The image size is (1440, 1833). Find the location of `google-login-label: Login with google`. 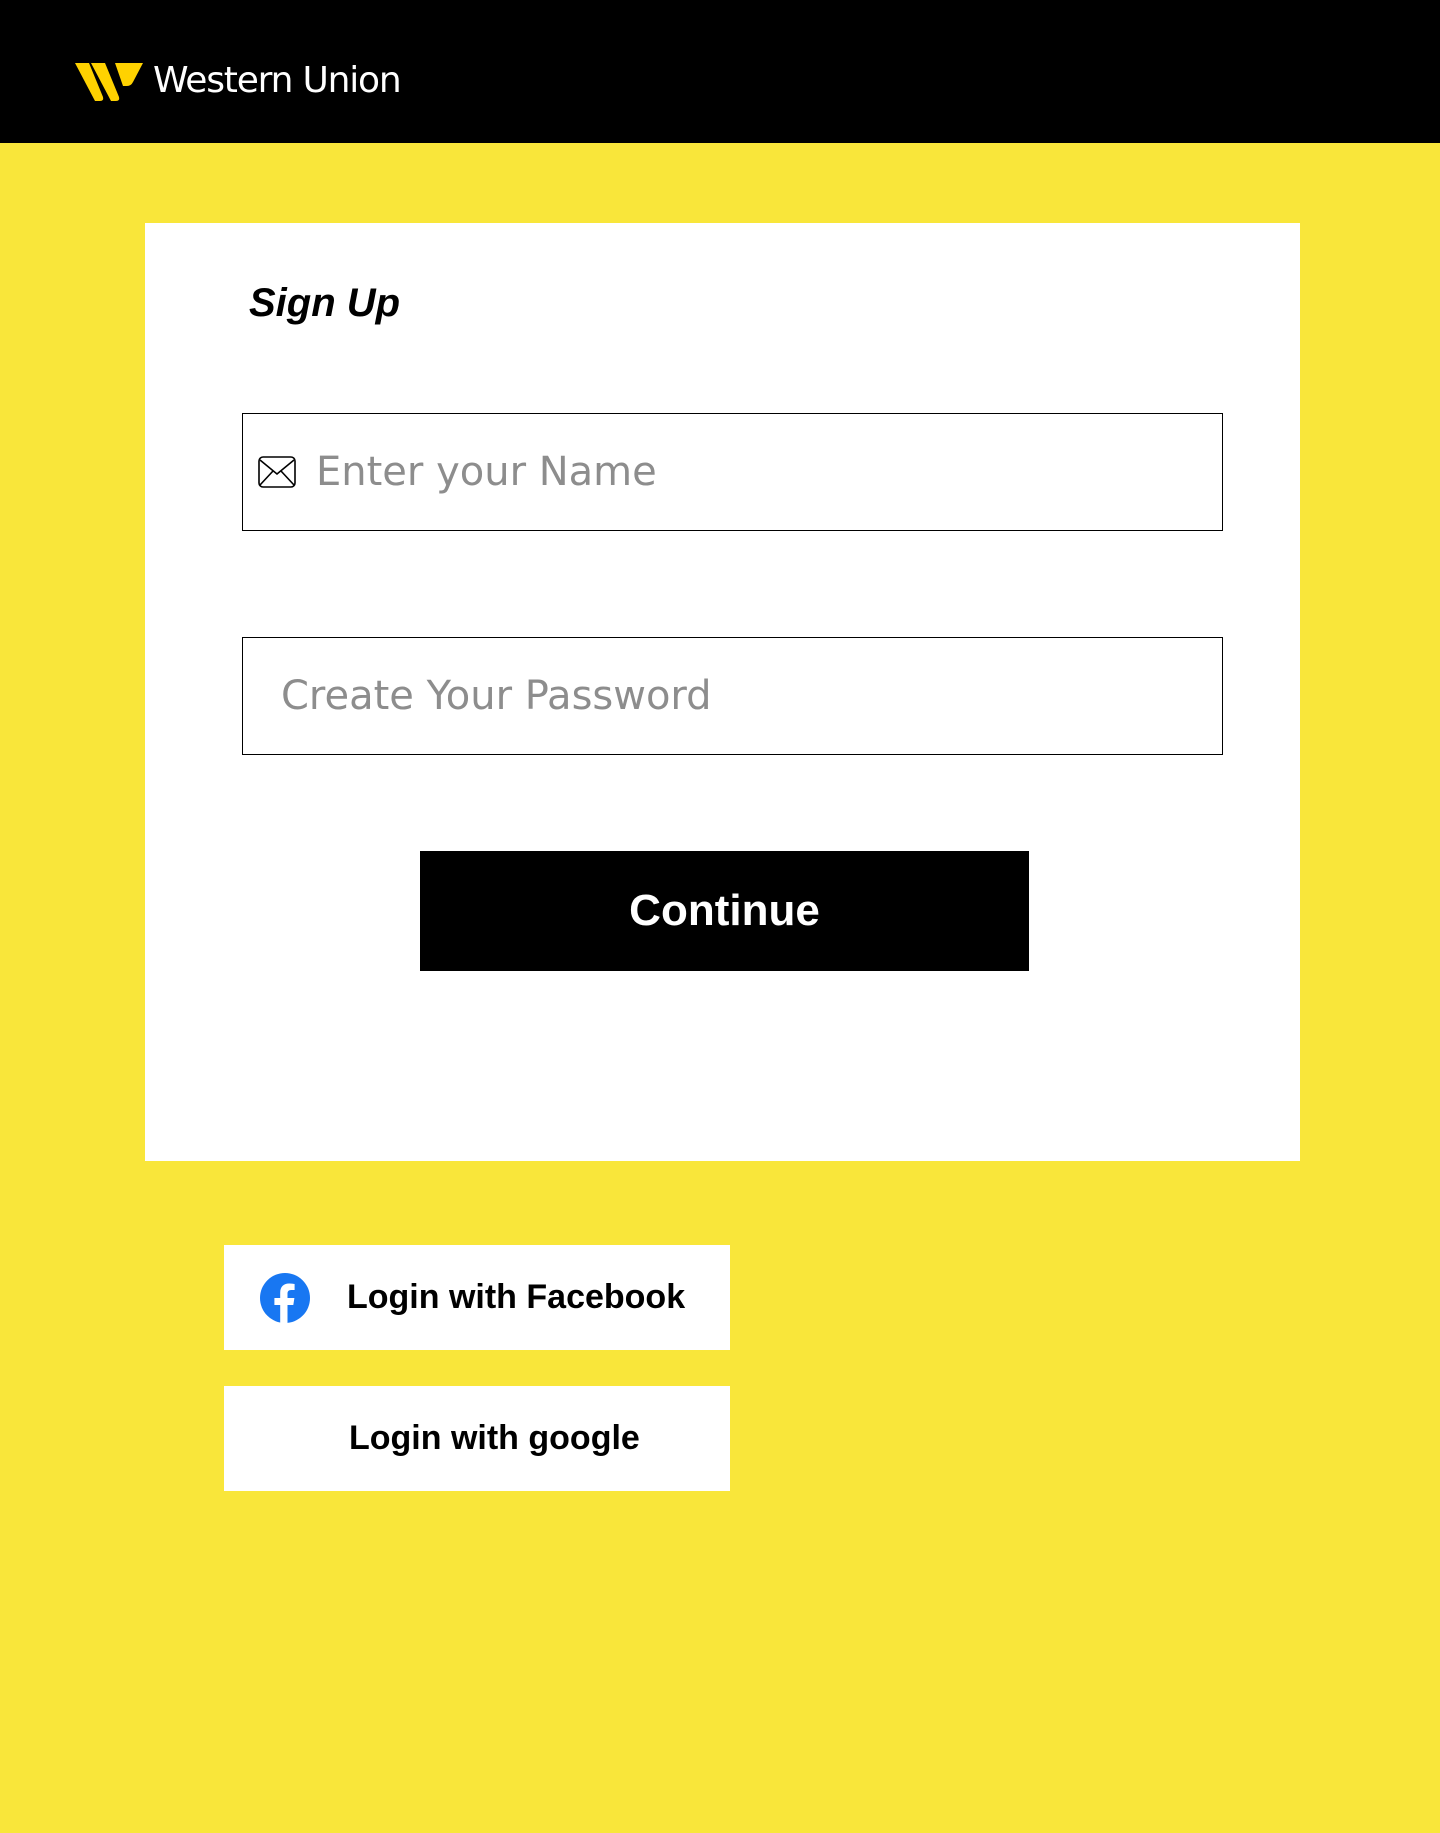

google-login-label: Login with google is located at coordinates (494, 1438).